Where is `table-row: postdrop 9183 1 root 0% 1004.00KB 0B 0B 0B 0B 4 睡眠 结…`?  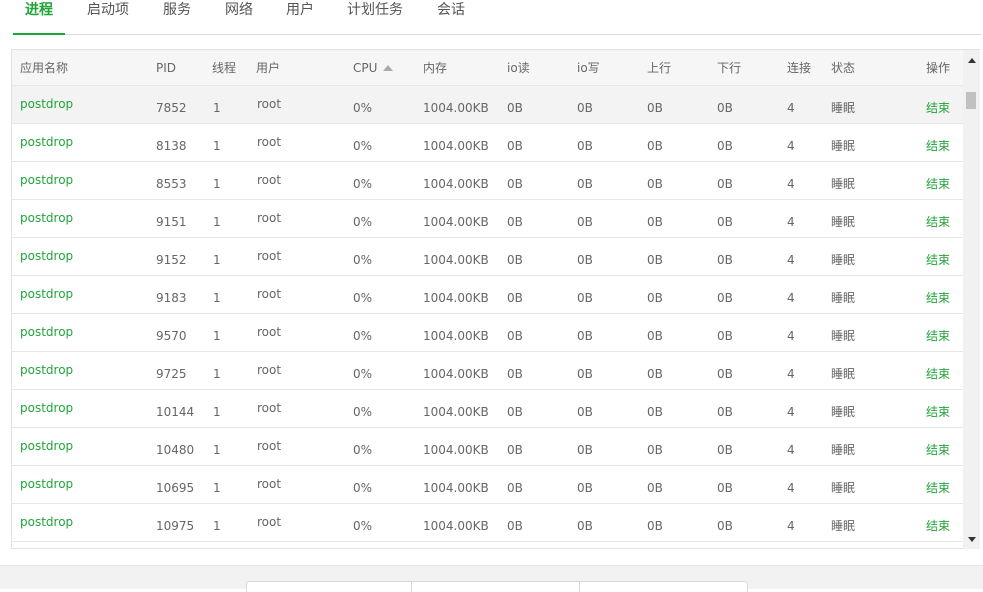 table-row: postdrop 9183 1 root 0% 1004.00KB 0B 0B 0B 0B 4 睡眠 结… is located at coordinates (488, 295).